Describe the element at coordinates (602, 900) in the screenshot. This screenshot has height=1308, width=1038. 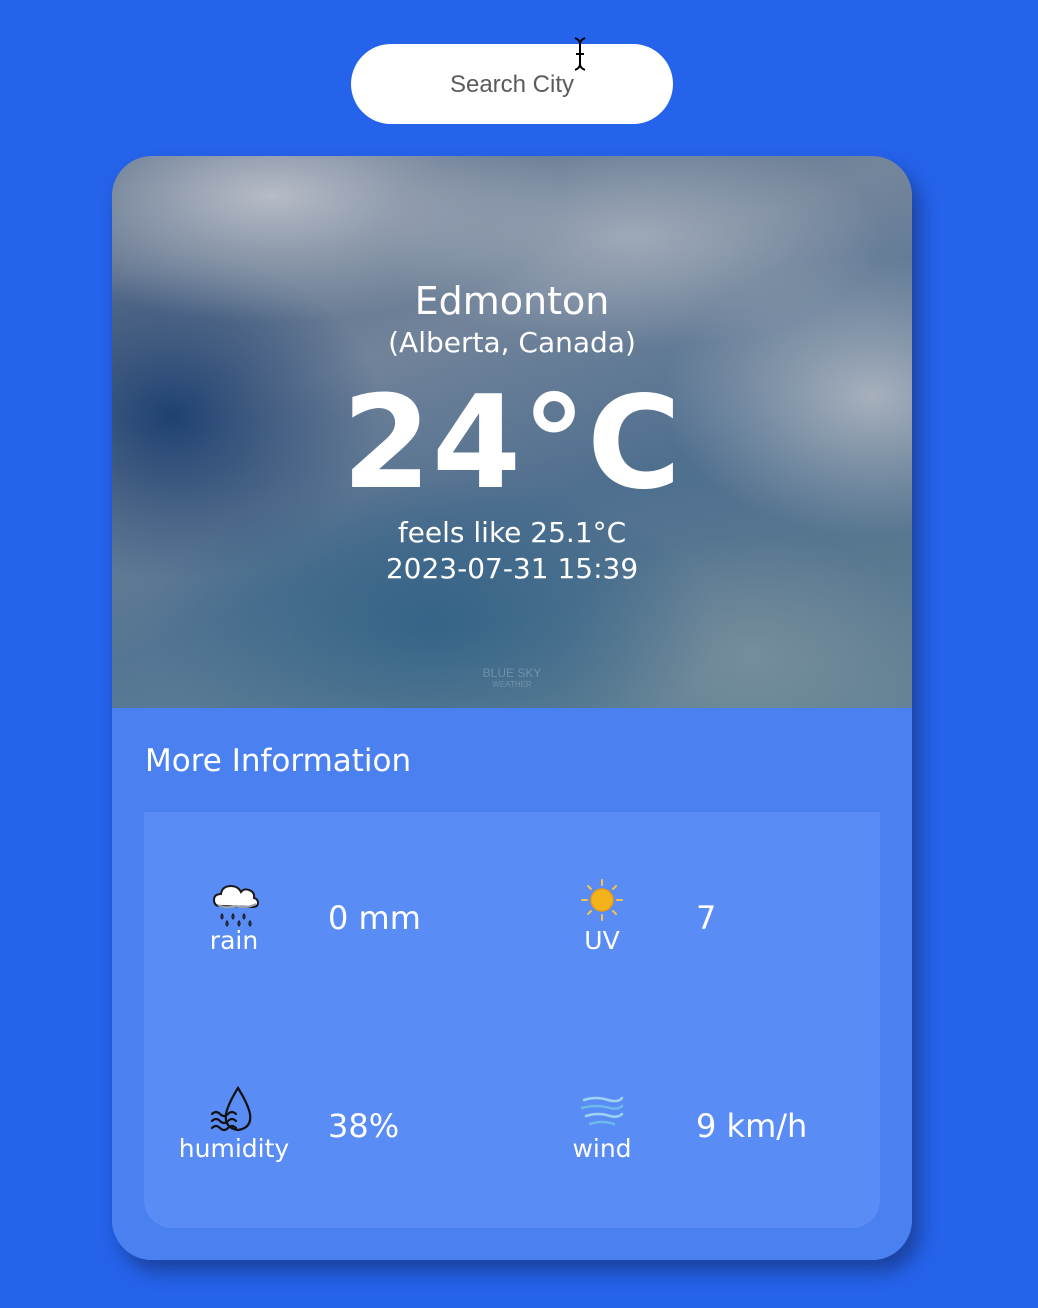
I see `sun-icon` at that location.